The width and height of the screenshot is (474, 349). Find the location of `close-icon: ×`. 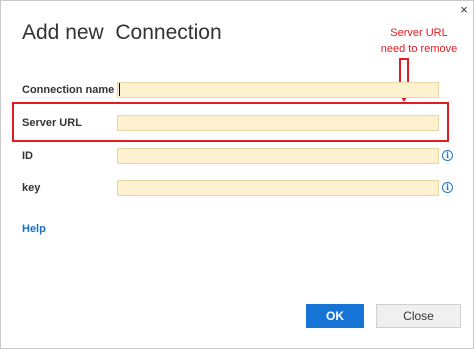

close-icon: × is located at coordinates (464, 10).